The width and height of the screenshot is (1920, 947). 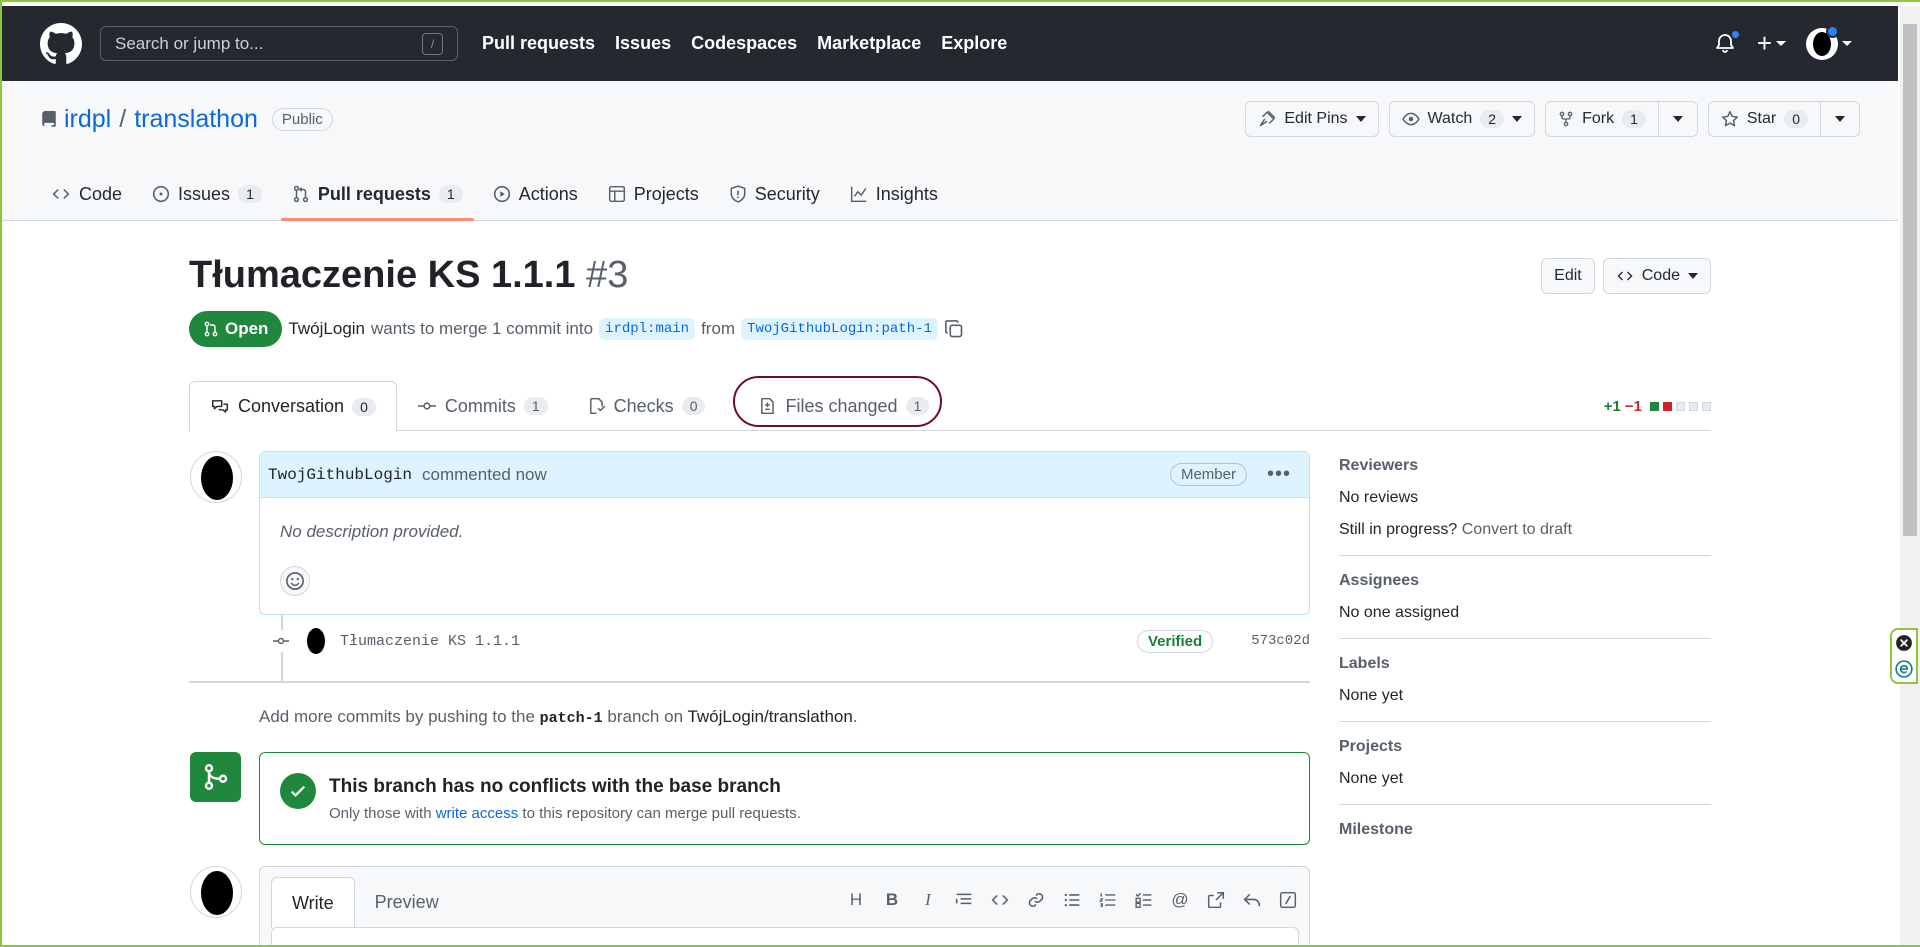 I want to click on commit-sha-link: 573c02d, so click(x=1280, y=641).